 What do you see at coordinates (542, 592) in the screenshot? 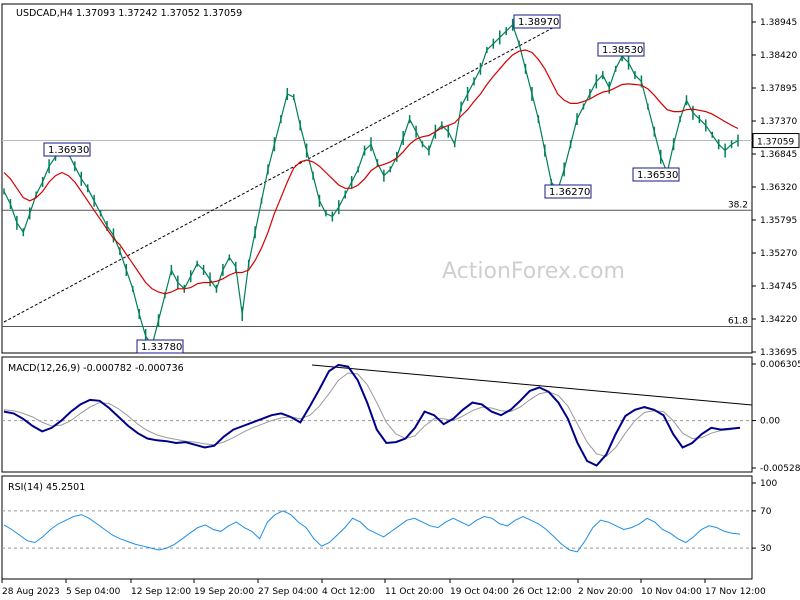
I see `time-tick-label: 26 Oct 12:00` at bounding box center [542, 592].